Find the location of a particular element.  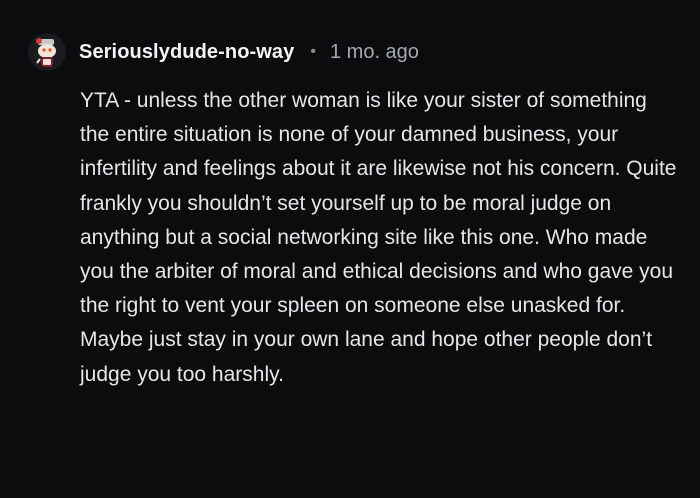

snoo-avatar-icon is located at coordinates (47, 52).